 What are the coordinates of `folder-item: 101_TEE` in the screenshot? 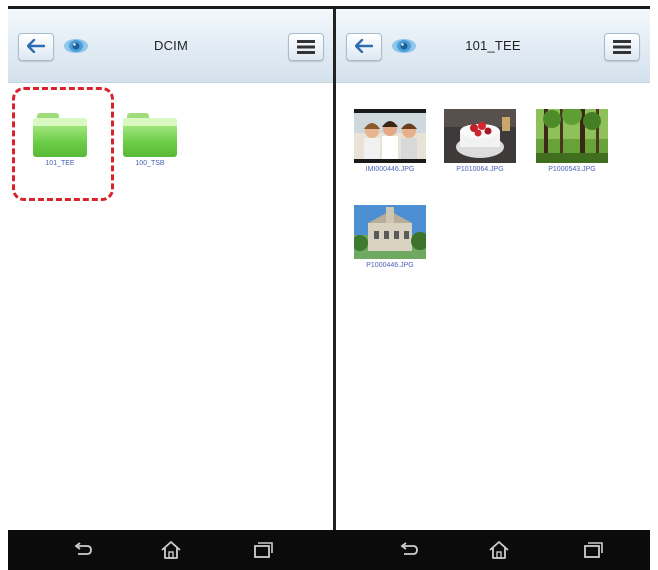 It's located at (60, 140).